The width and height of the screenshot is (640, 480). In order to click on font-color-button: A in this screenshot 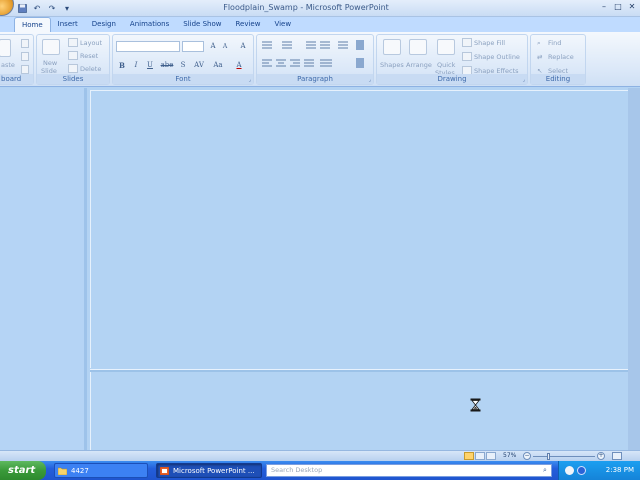, I will do `click(239, 65)`.